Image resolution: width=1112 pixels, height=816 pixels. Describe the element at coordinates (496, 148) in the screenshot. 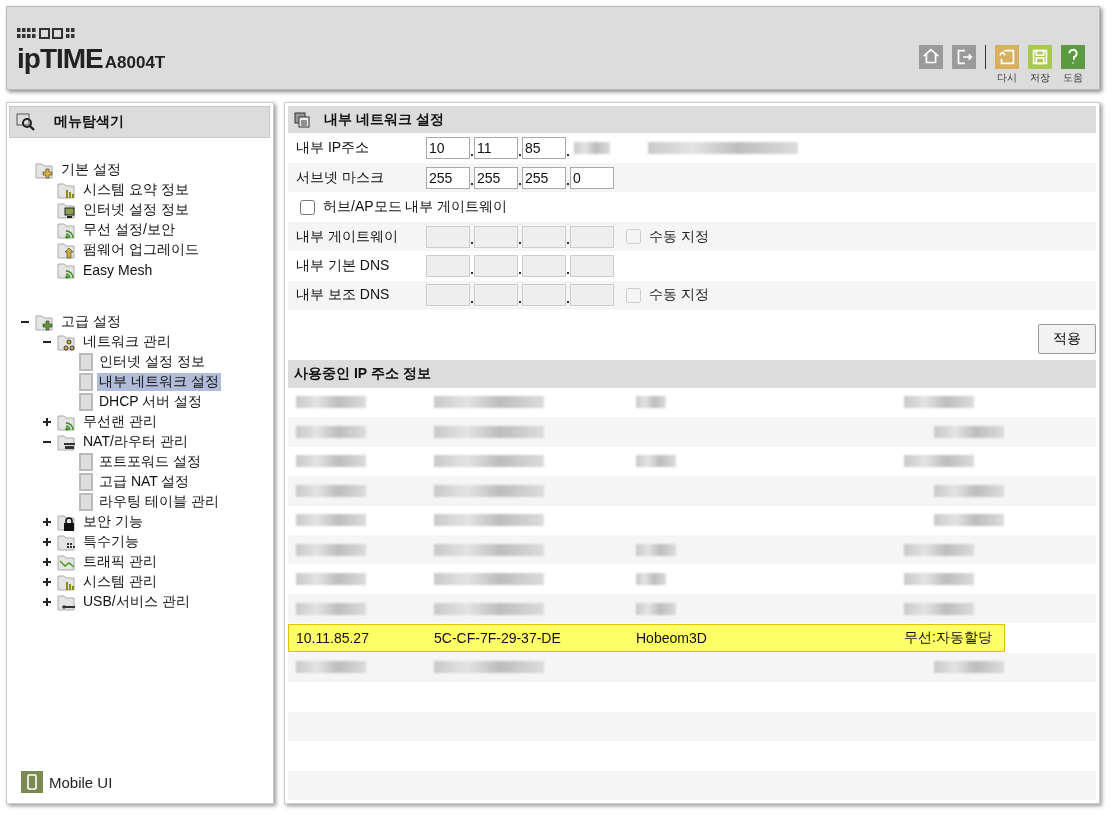

I see `octet-field: 11` at that location.